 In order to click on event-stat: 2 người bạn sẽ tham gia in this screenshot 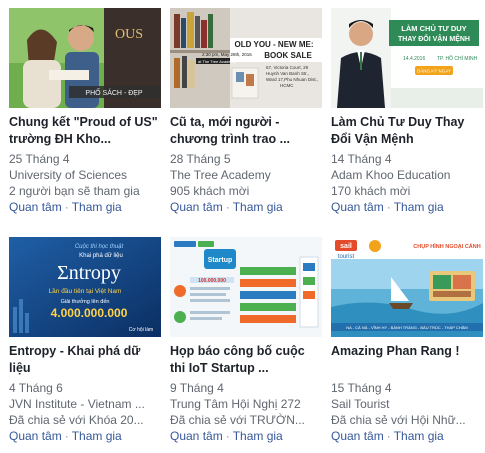, I will do `click(74, 191)`.